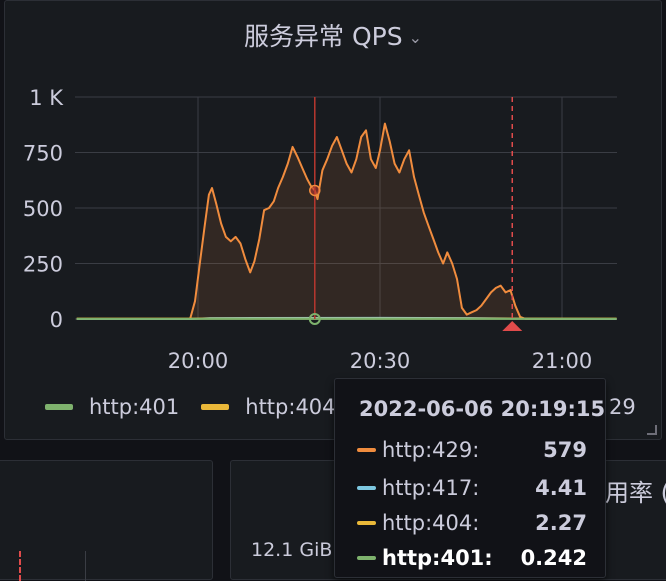 This screenshot has height=581, width=666. I want to click on tooltip-series-value: 4.41, so click(561, 488).